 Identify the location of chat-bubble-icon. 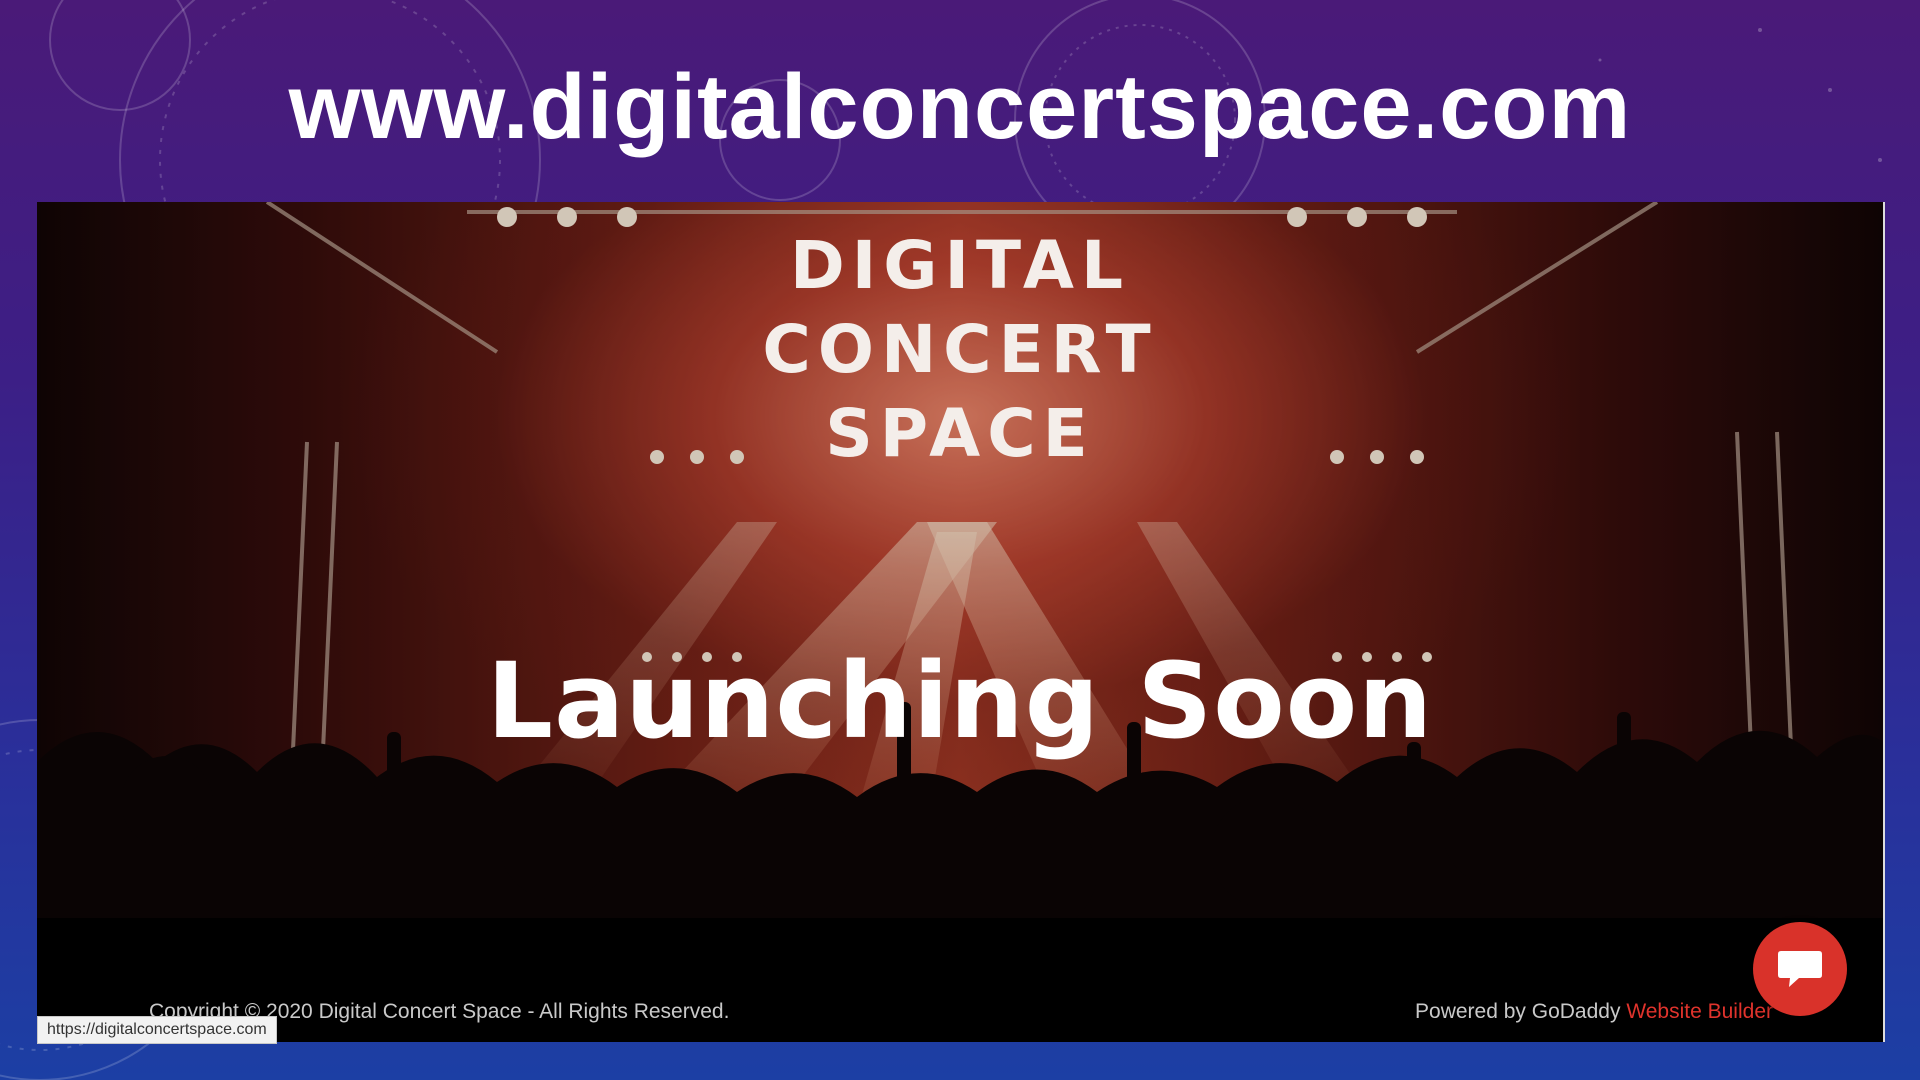
(1800, 969).